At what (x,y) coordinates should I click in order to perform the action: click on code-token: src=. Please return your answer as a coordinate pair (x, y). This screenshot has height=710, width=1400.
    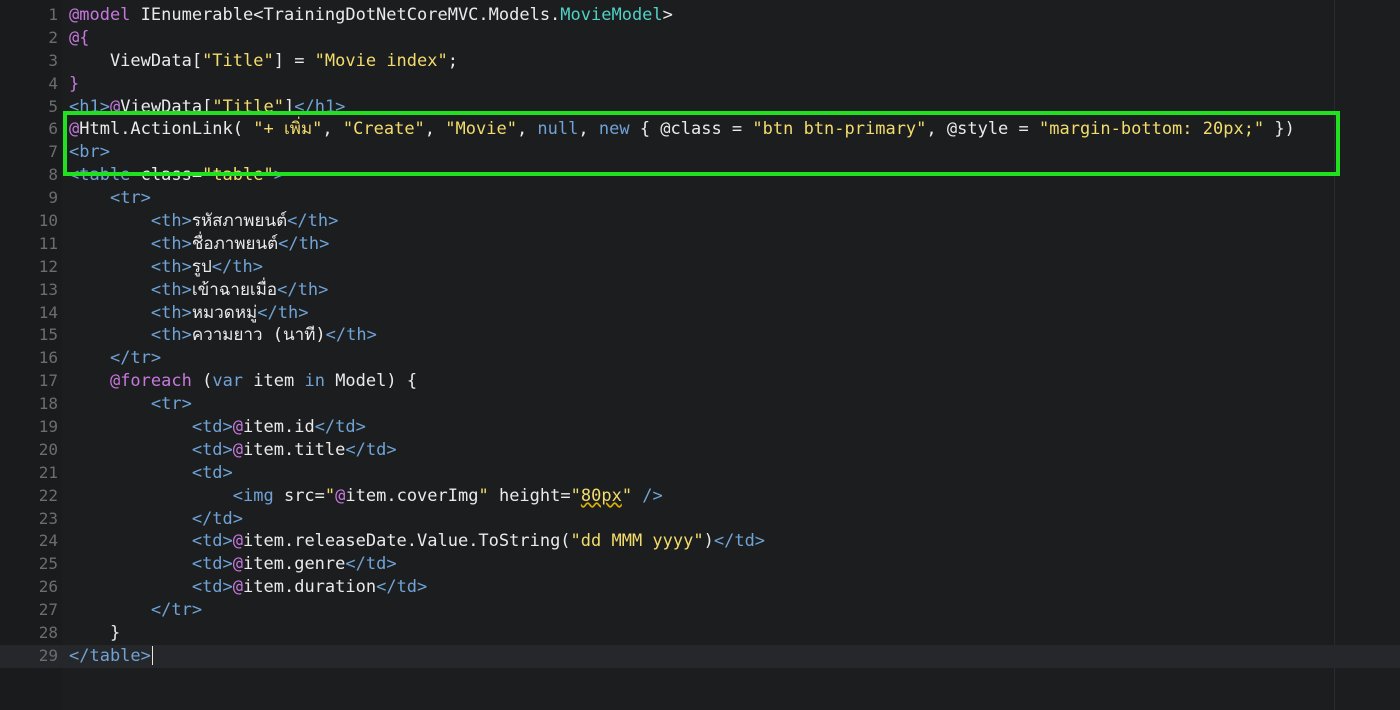
    Looking at the image, I should click on (299, 495).